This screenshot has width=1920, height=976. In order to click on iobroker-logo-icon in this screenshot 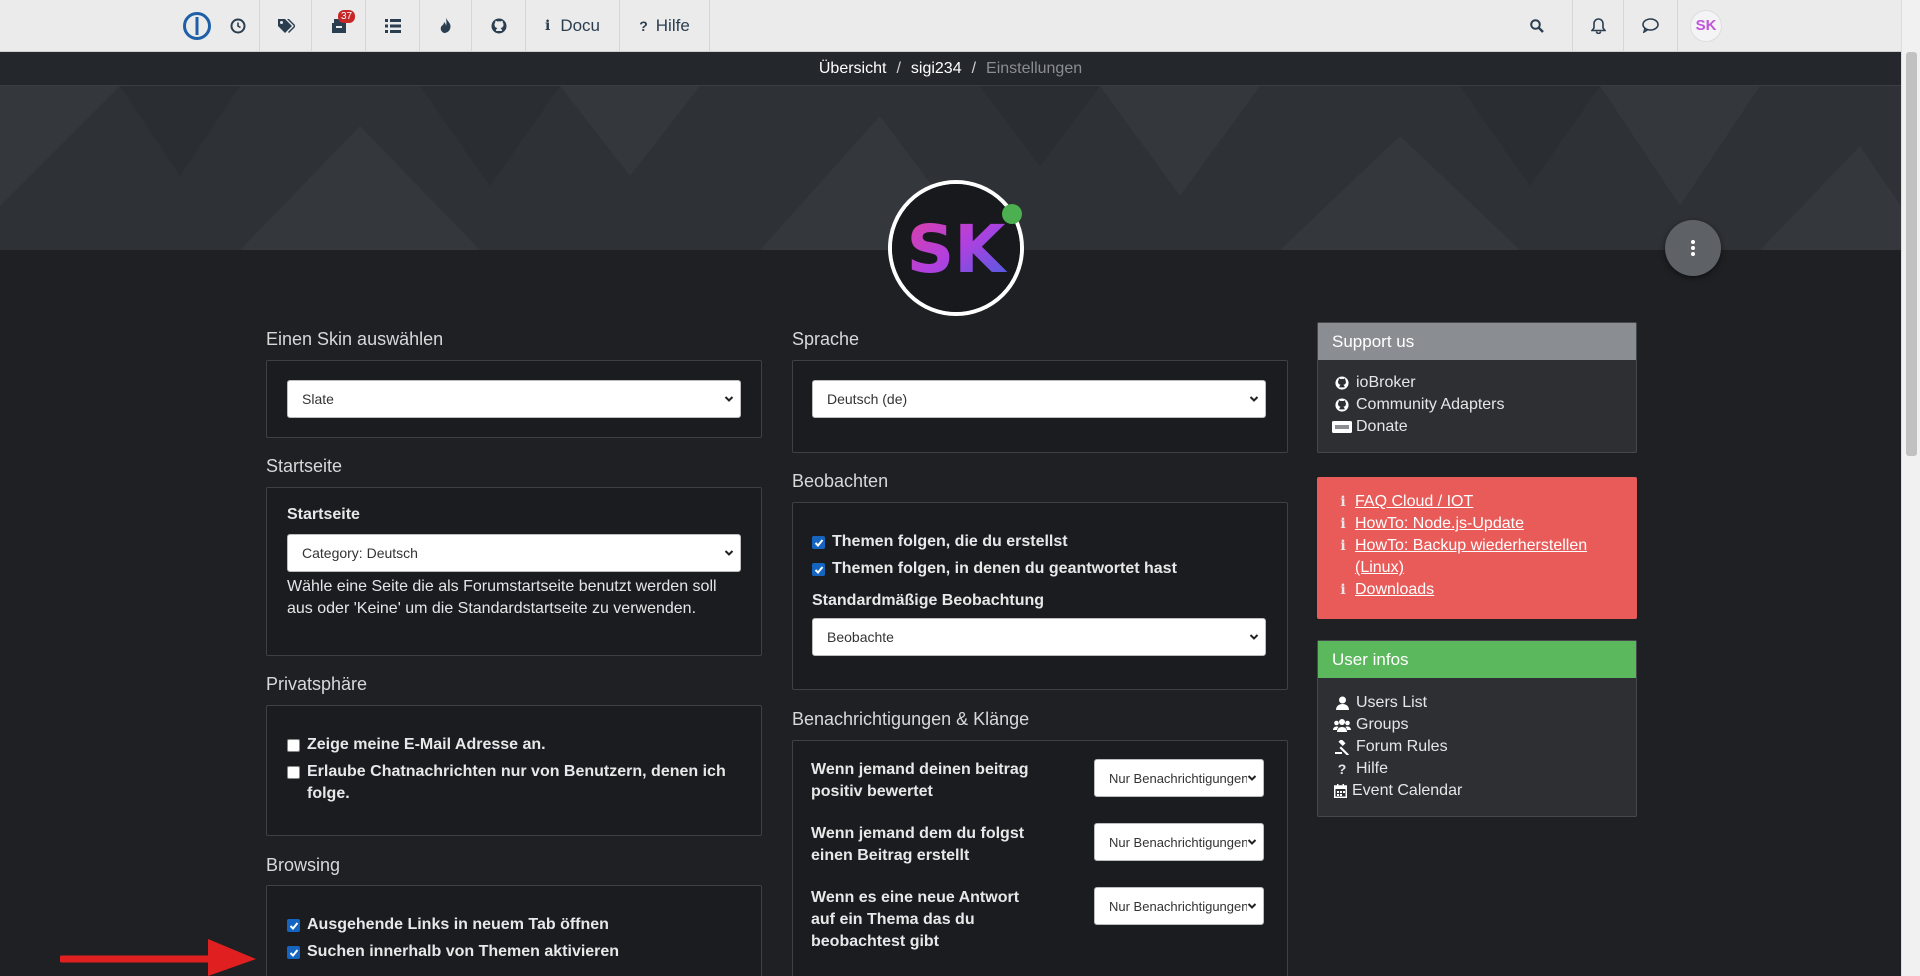, I will do `click(197, 25)`.